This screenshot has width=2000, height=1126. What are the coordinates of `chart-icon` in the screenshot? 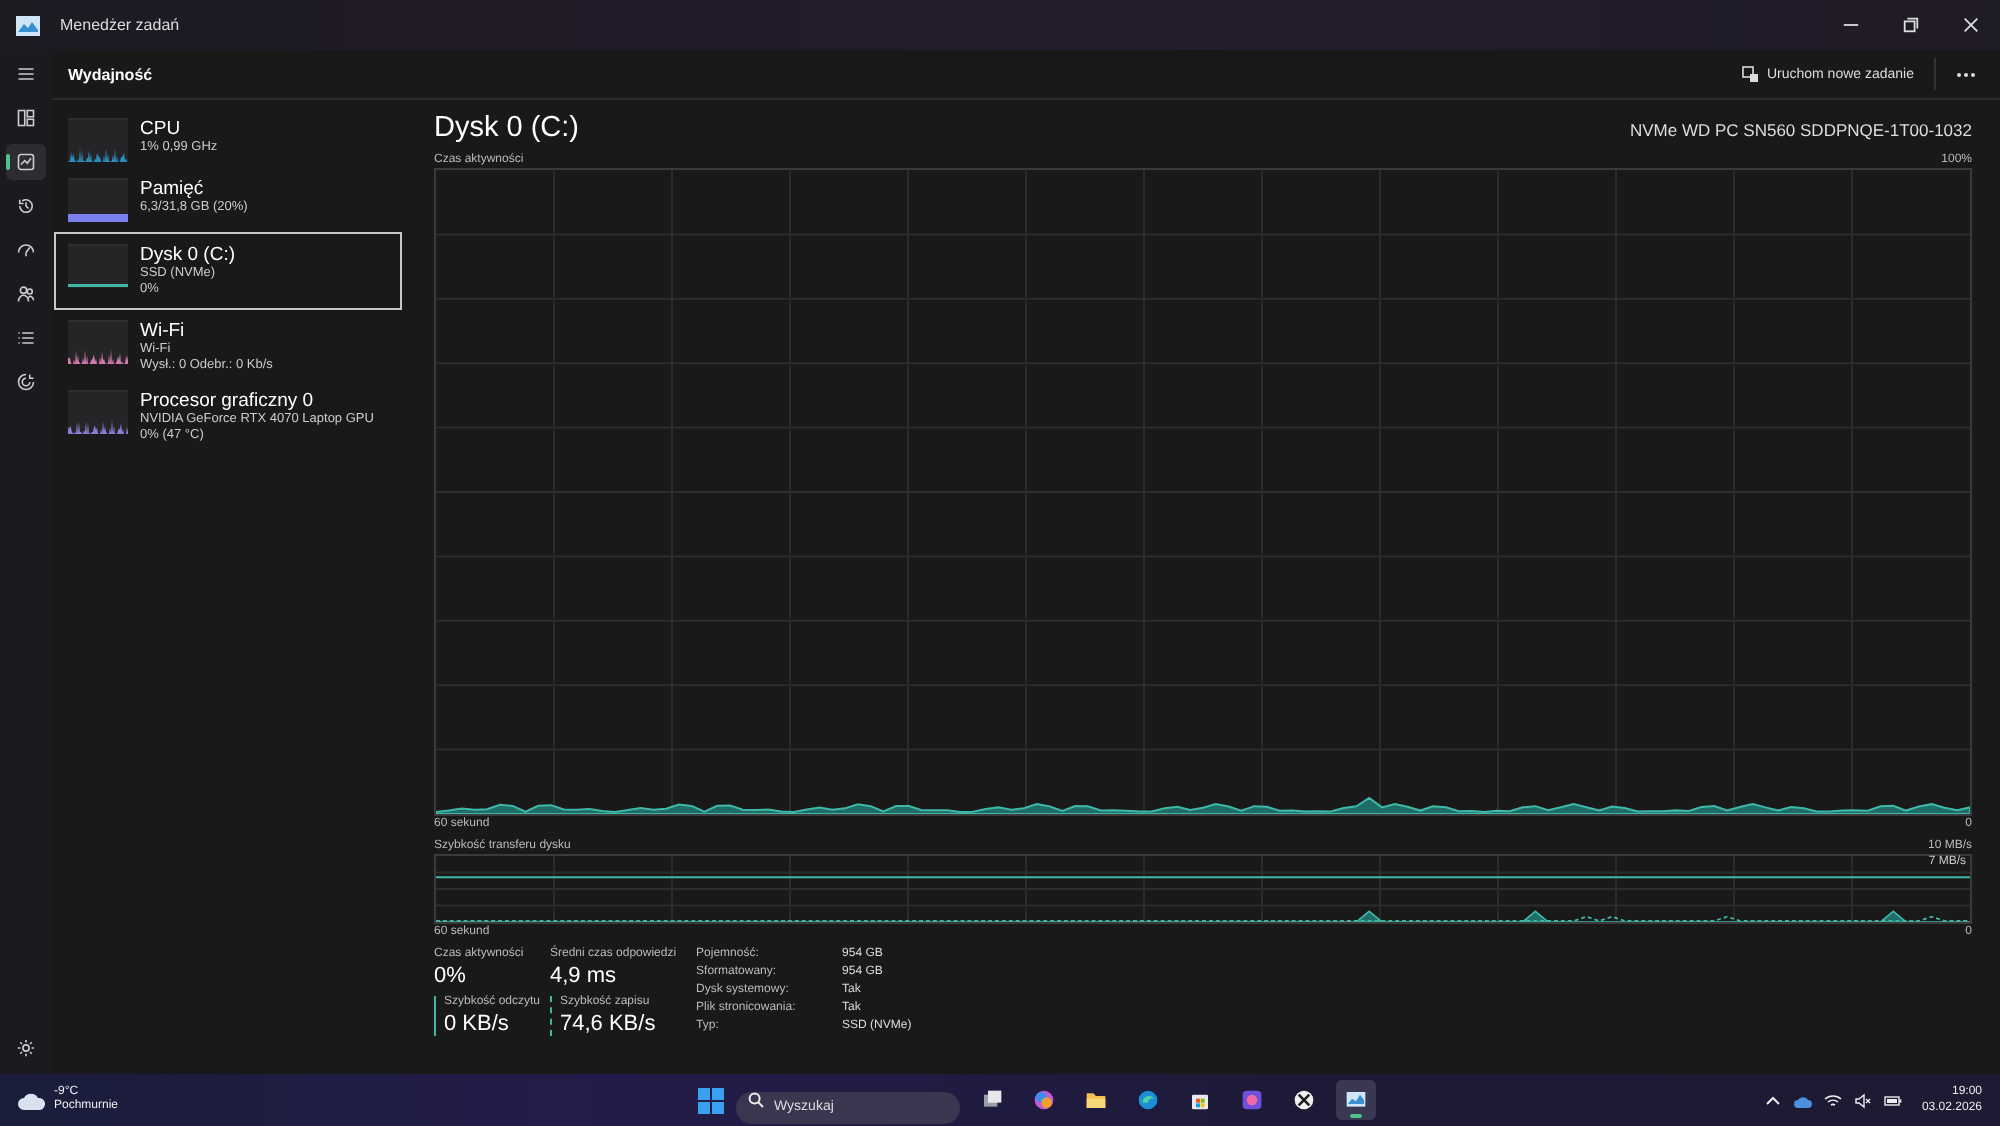 It's located at (26, 162).